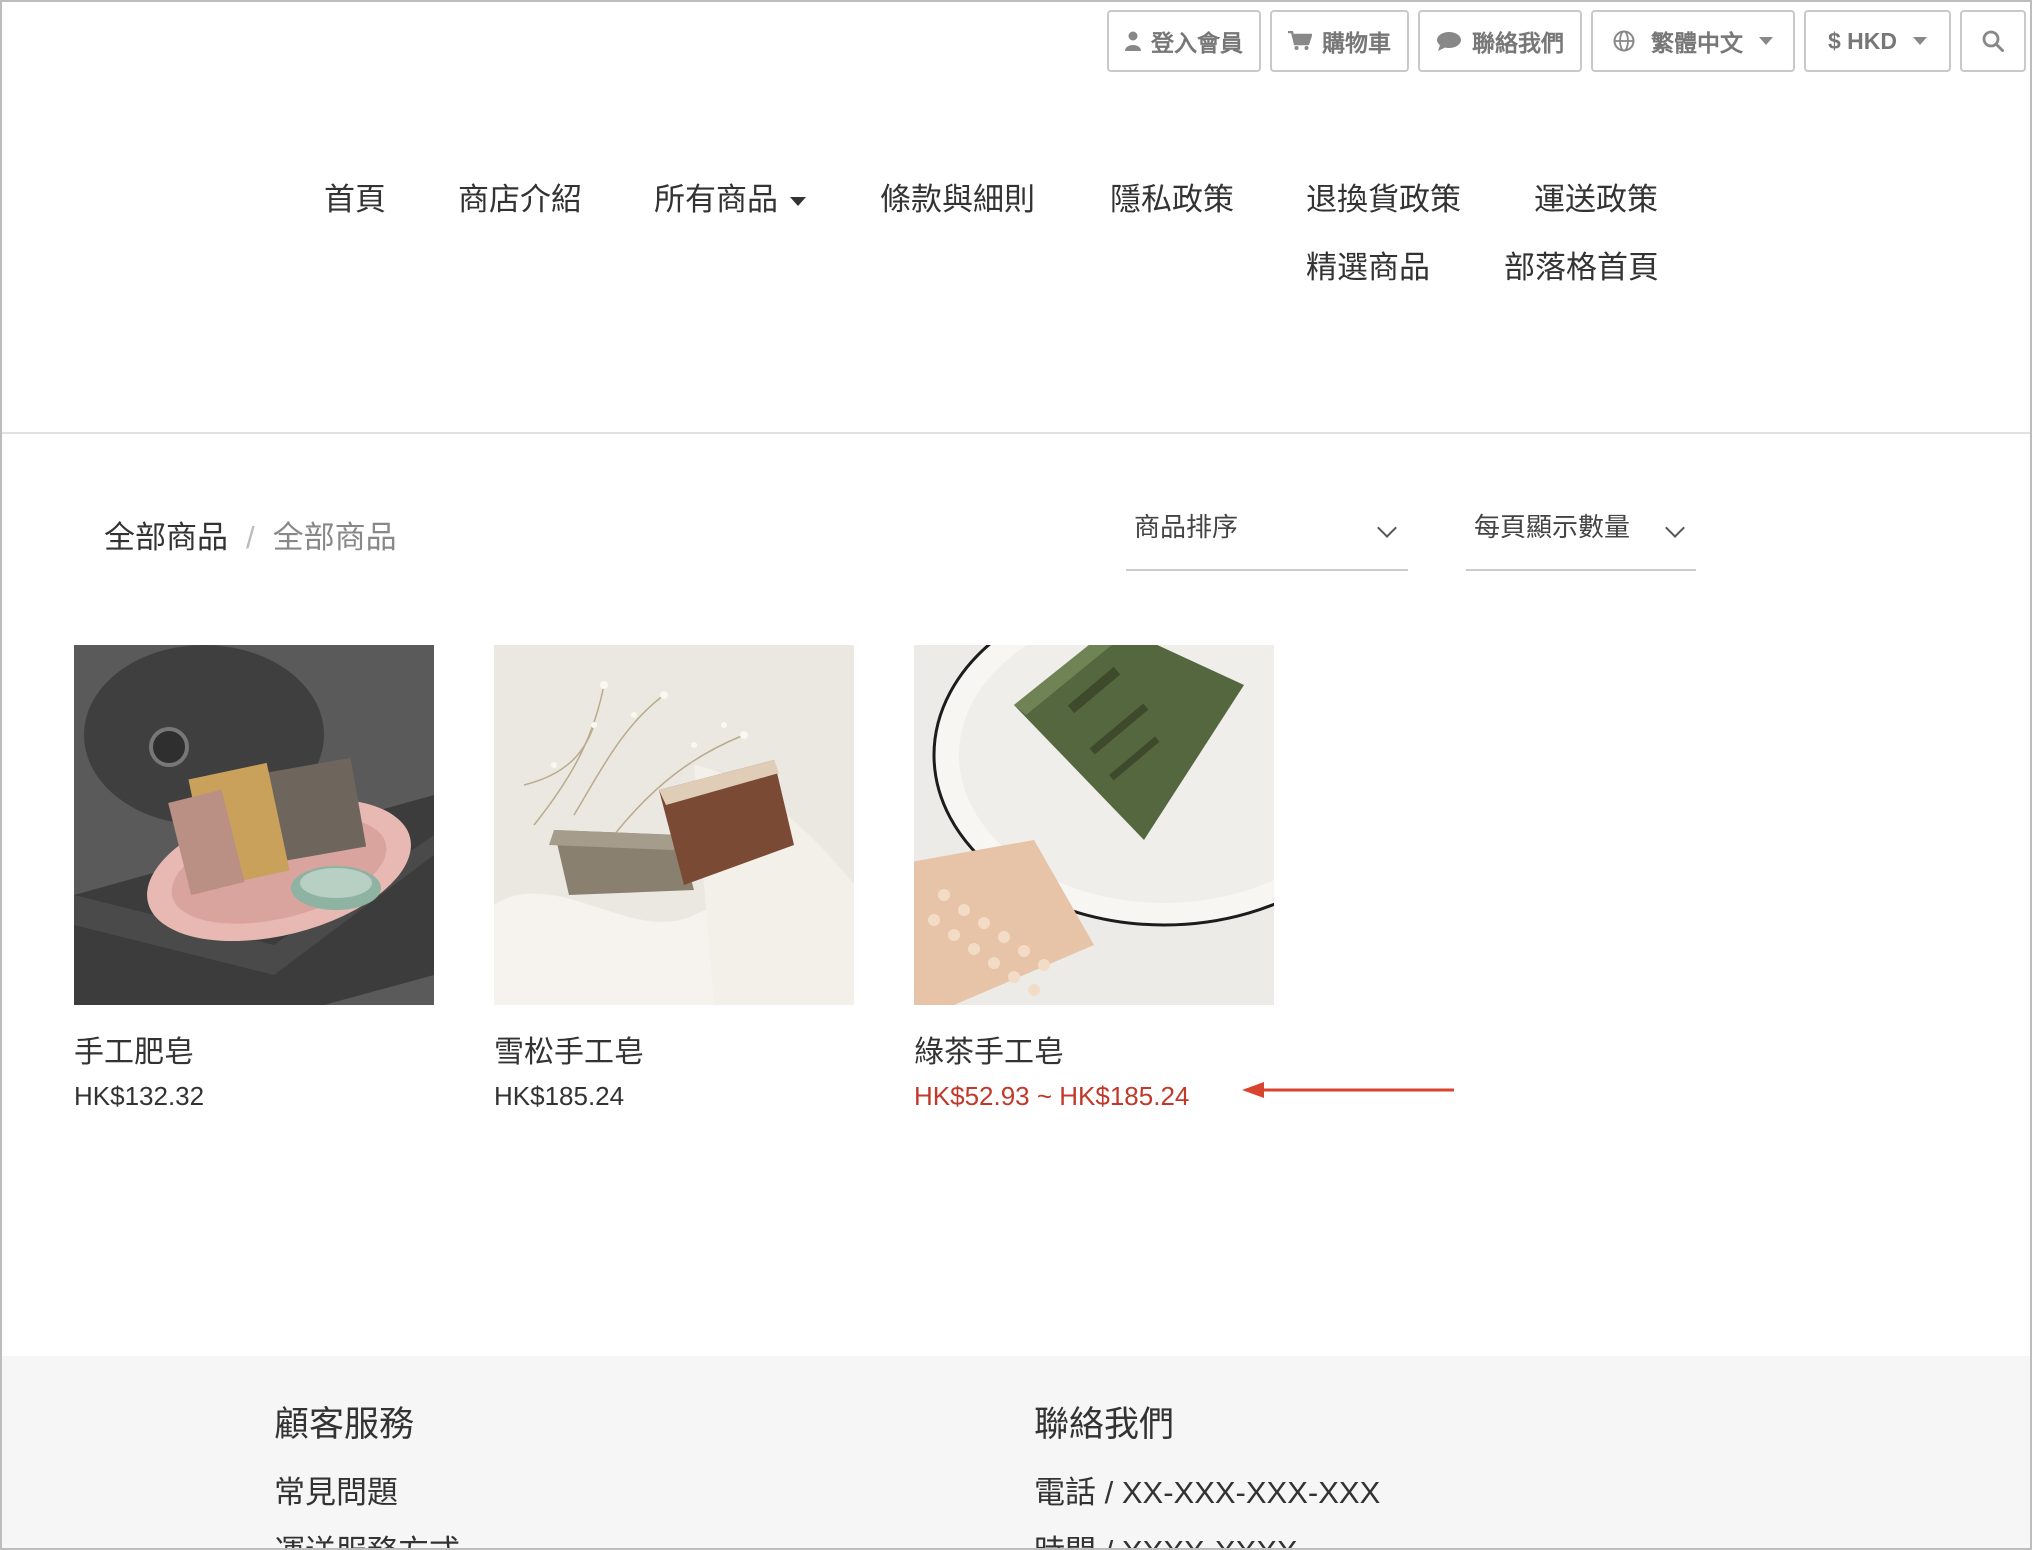  I want to click on footer-hours: 時間 / XXXX-XXXX, so click(1207, 1537).